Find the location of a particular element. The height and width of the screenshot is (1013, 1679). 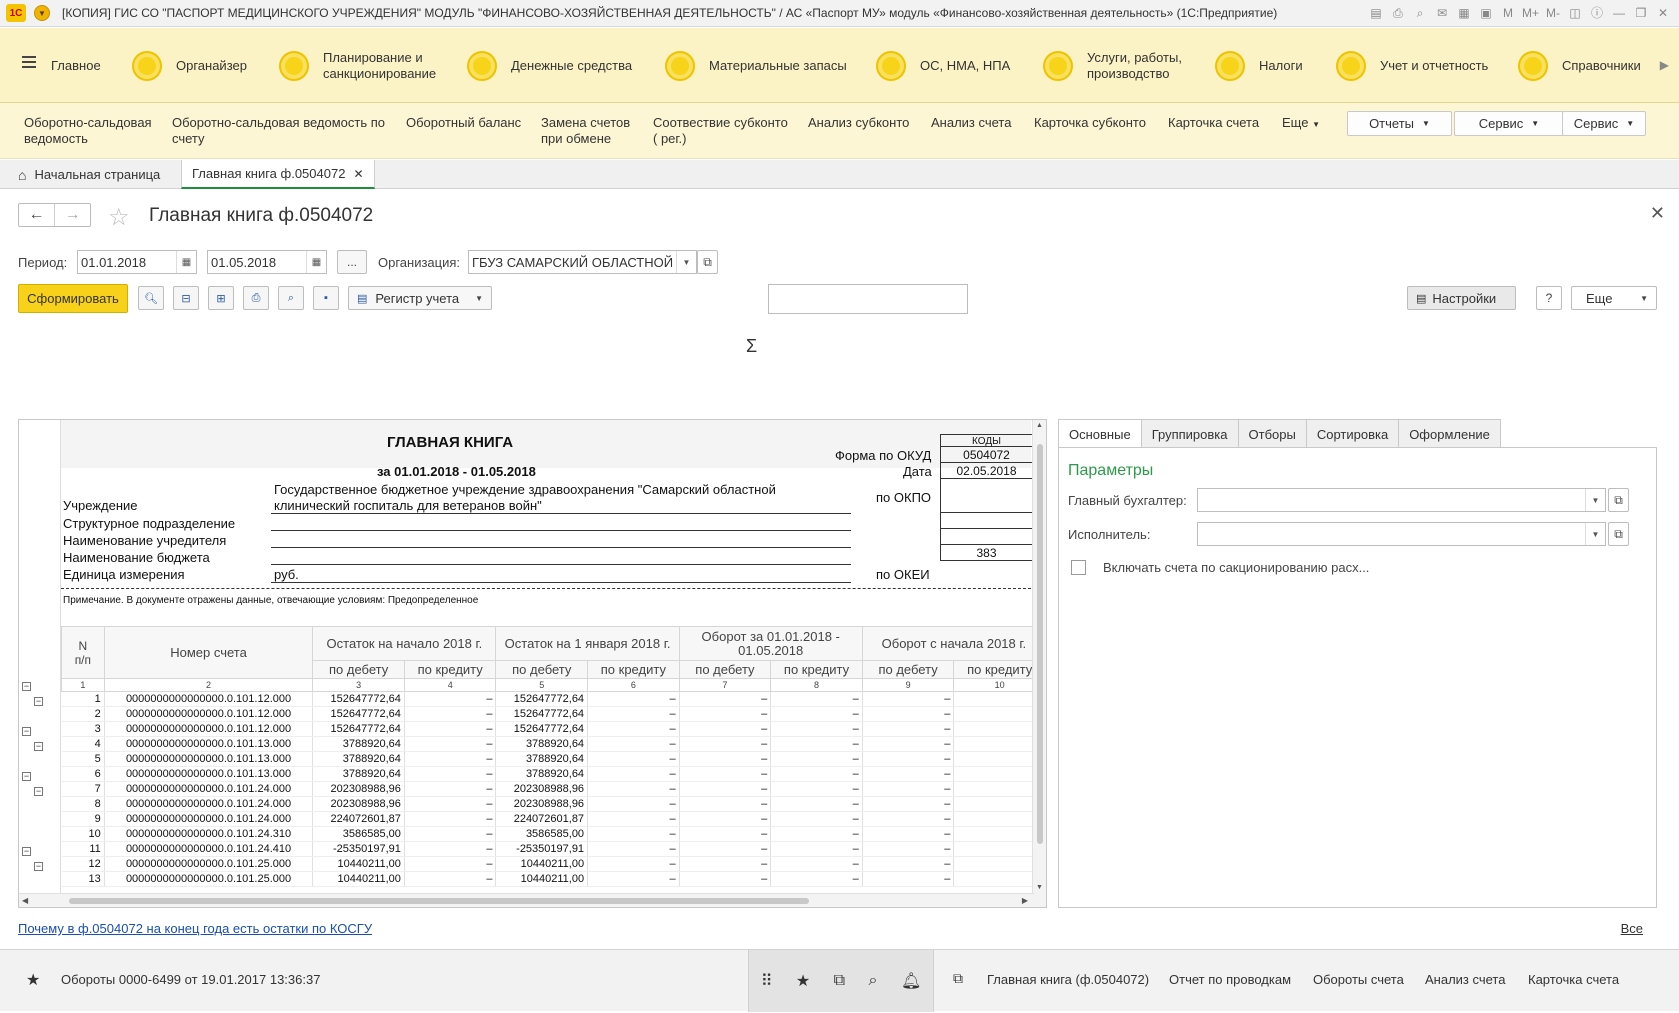

forward-arrow-icon: → is located at coordinates (72, 215).